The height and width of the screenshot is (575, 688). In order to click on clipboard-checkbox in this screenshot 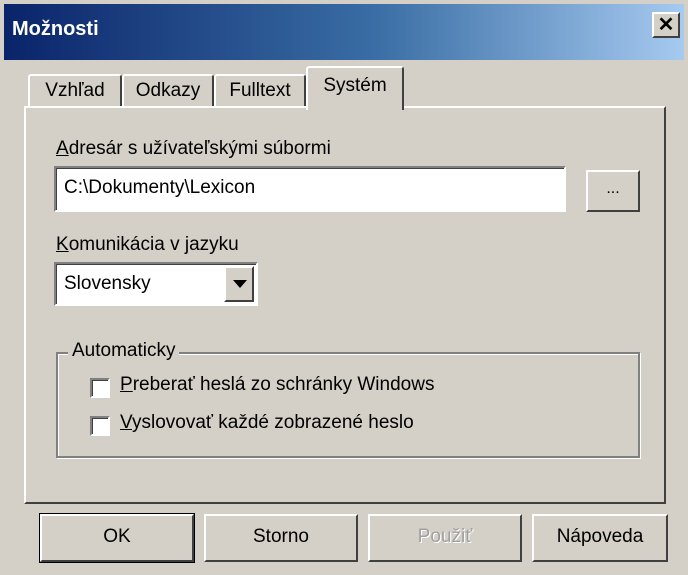, I will do `click(100, 388)`.